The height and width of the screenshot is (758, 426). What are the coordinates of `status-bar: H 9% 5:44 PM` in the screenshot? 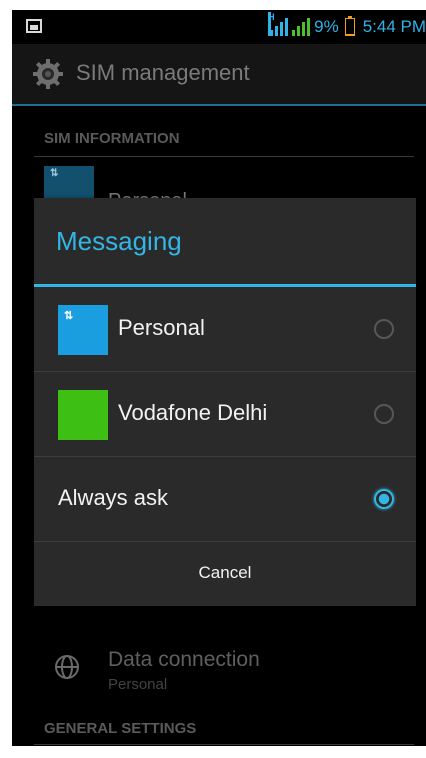 It's located at (219, 27).